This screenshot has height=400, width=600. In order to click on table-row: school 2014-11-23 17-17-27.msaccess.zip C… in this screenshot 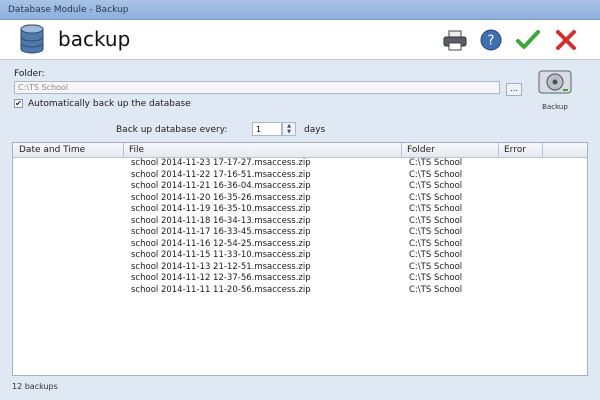, I will do `click(300, 164)`.